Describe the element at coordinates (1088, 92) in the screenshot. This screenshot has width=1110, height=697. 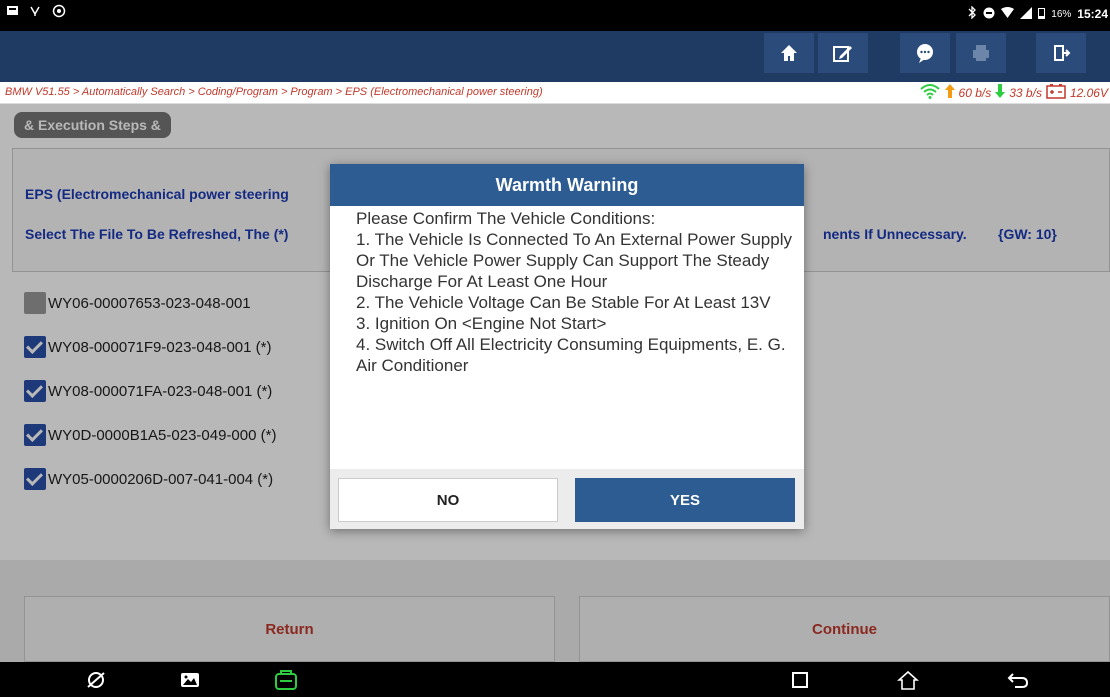
I see `voltage-readout: 12.06V` at that location.